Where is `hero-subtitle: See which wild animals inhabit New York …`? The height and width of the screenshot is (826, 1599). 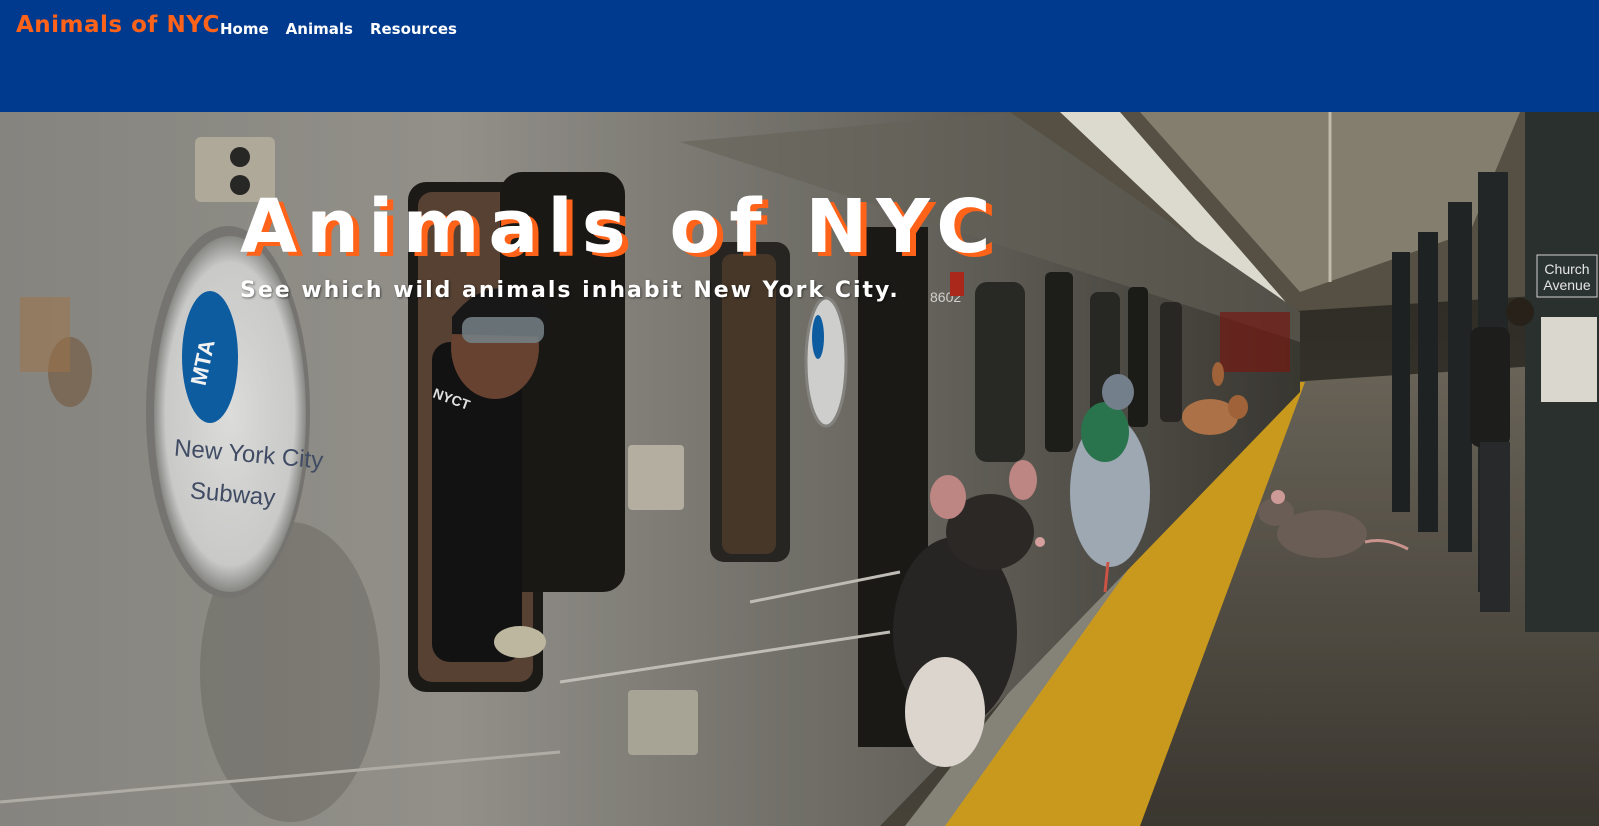
hero-subtitle: See which wild animals inhabit New York … is located at coordinates (570, 290).